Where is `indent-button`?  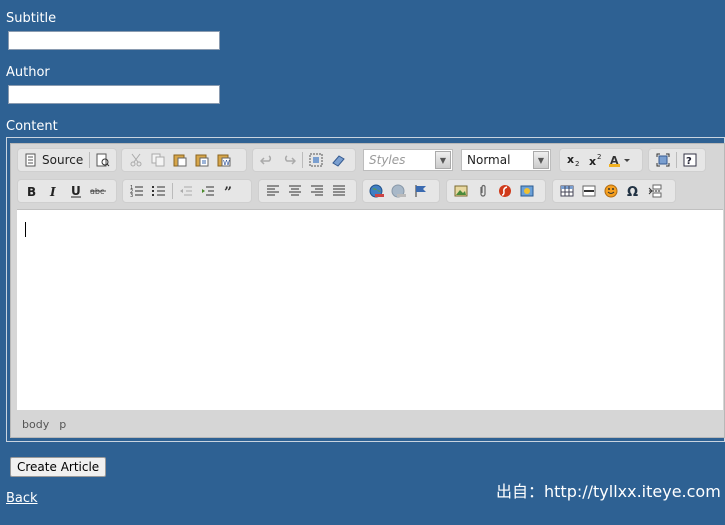 indent-button is located at coordinates (208, 191).